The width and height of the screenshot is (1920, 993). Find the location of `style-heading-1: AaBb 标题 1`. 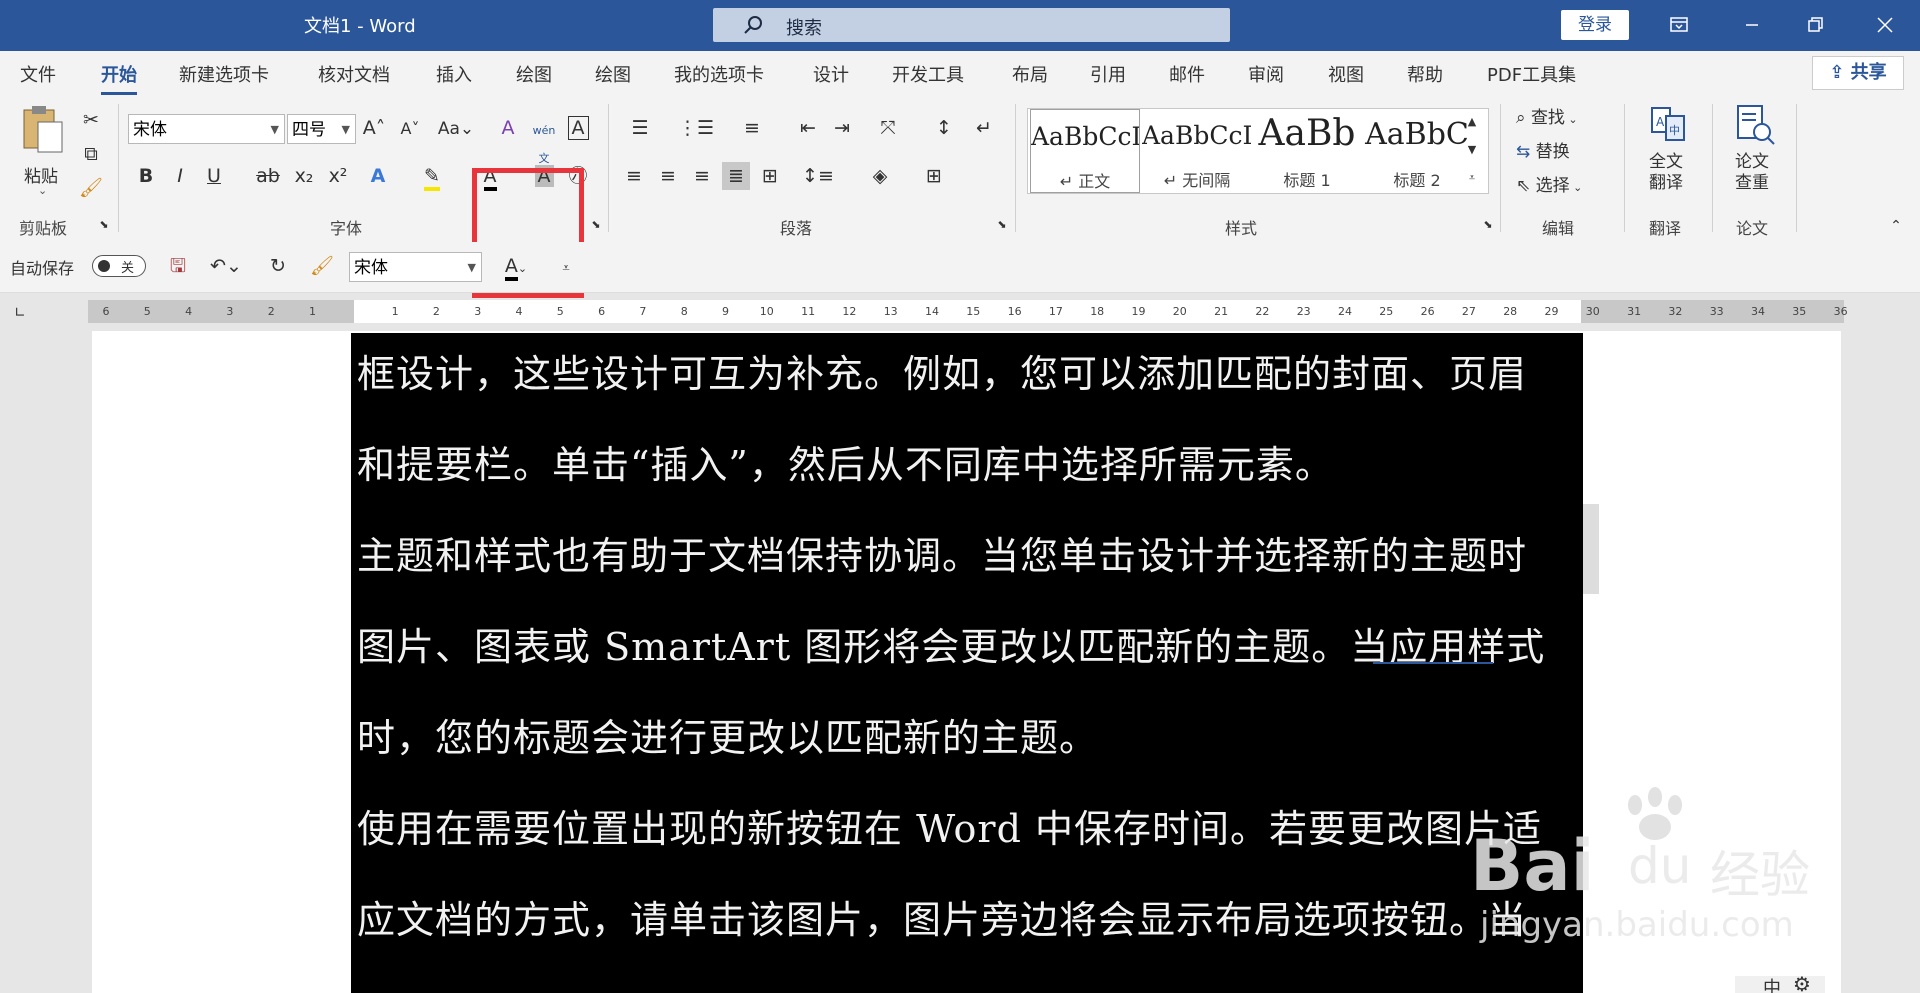

style-heading-1: AaBb 标题 1 is located at coordinates (1307, 151).